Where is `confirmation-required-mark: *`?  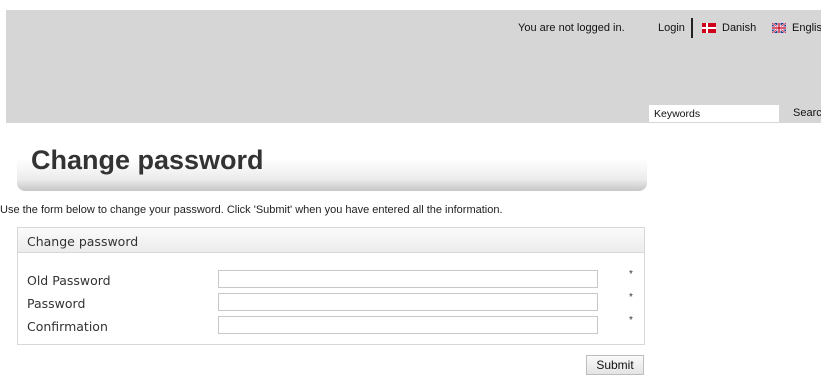
confirmation-required-mark: * is located at coordinates (631, 320).